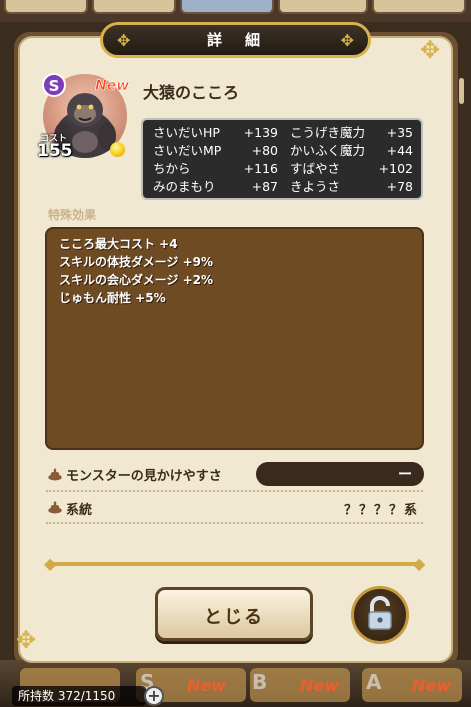 The height and width of the screenshot is (707, 471). I want to click on dialog-title: 詳 細, so click(235, 40).